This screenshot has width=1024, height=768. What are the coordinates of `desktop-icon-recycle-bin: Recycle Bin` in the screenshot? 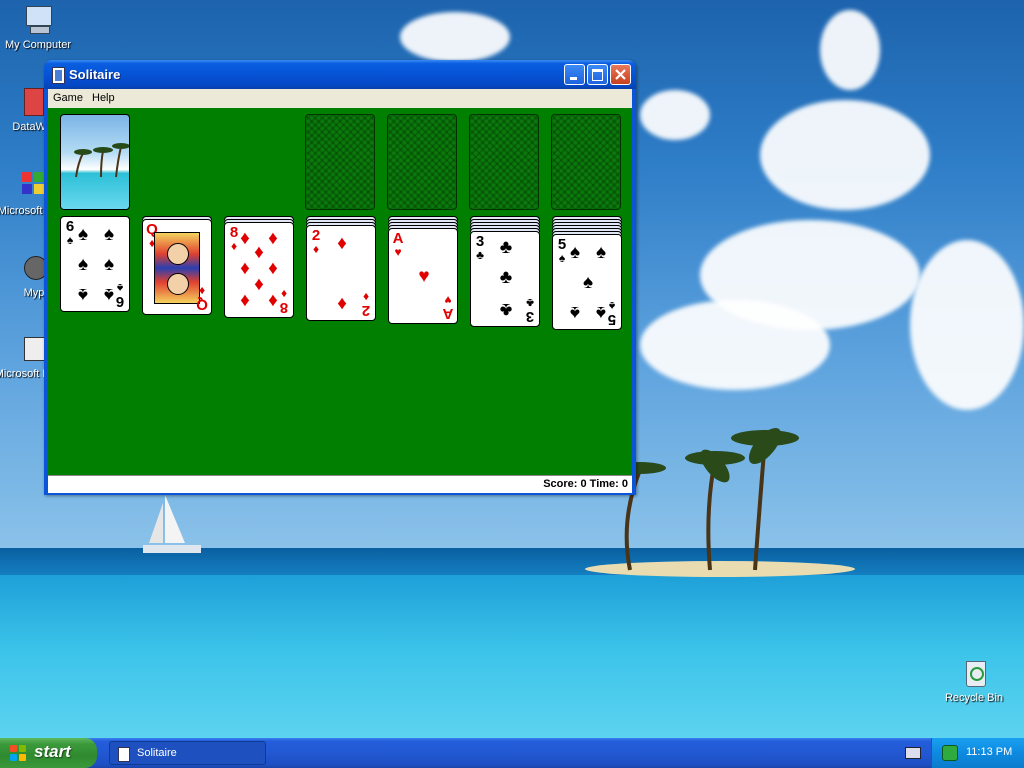 It's located at (974, 681).